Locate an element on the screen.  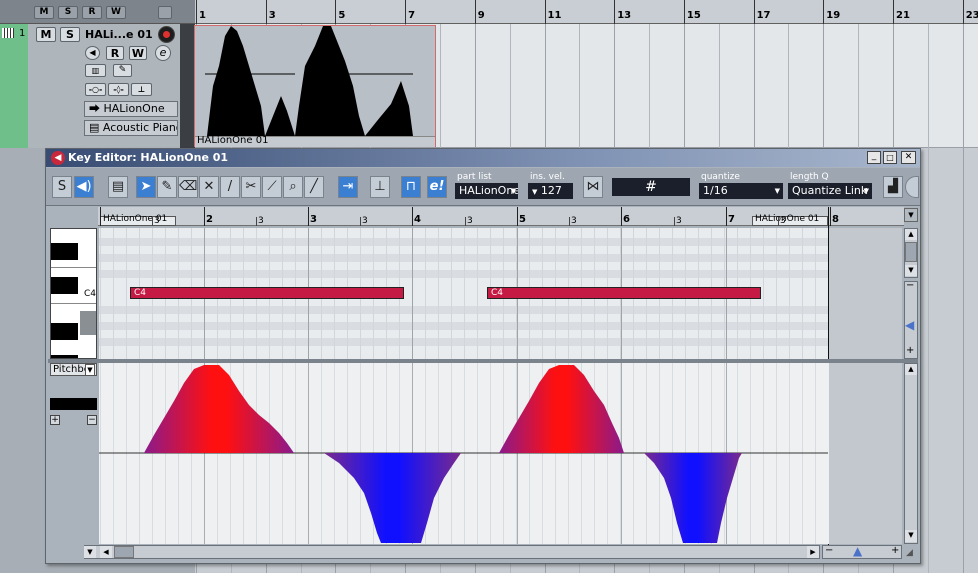
zoom-handle-icon: ◀ is located at coordinates (909, 325).